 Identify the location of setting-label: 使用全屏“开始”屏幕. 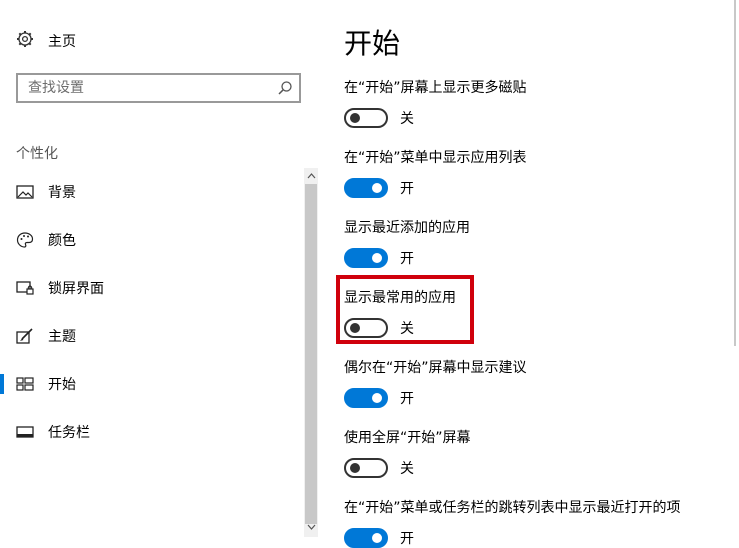
(407, 438).